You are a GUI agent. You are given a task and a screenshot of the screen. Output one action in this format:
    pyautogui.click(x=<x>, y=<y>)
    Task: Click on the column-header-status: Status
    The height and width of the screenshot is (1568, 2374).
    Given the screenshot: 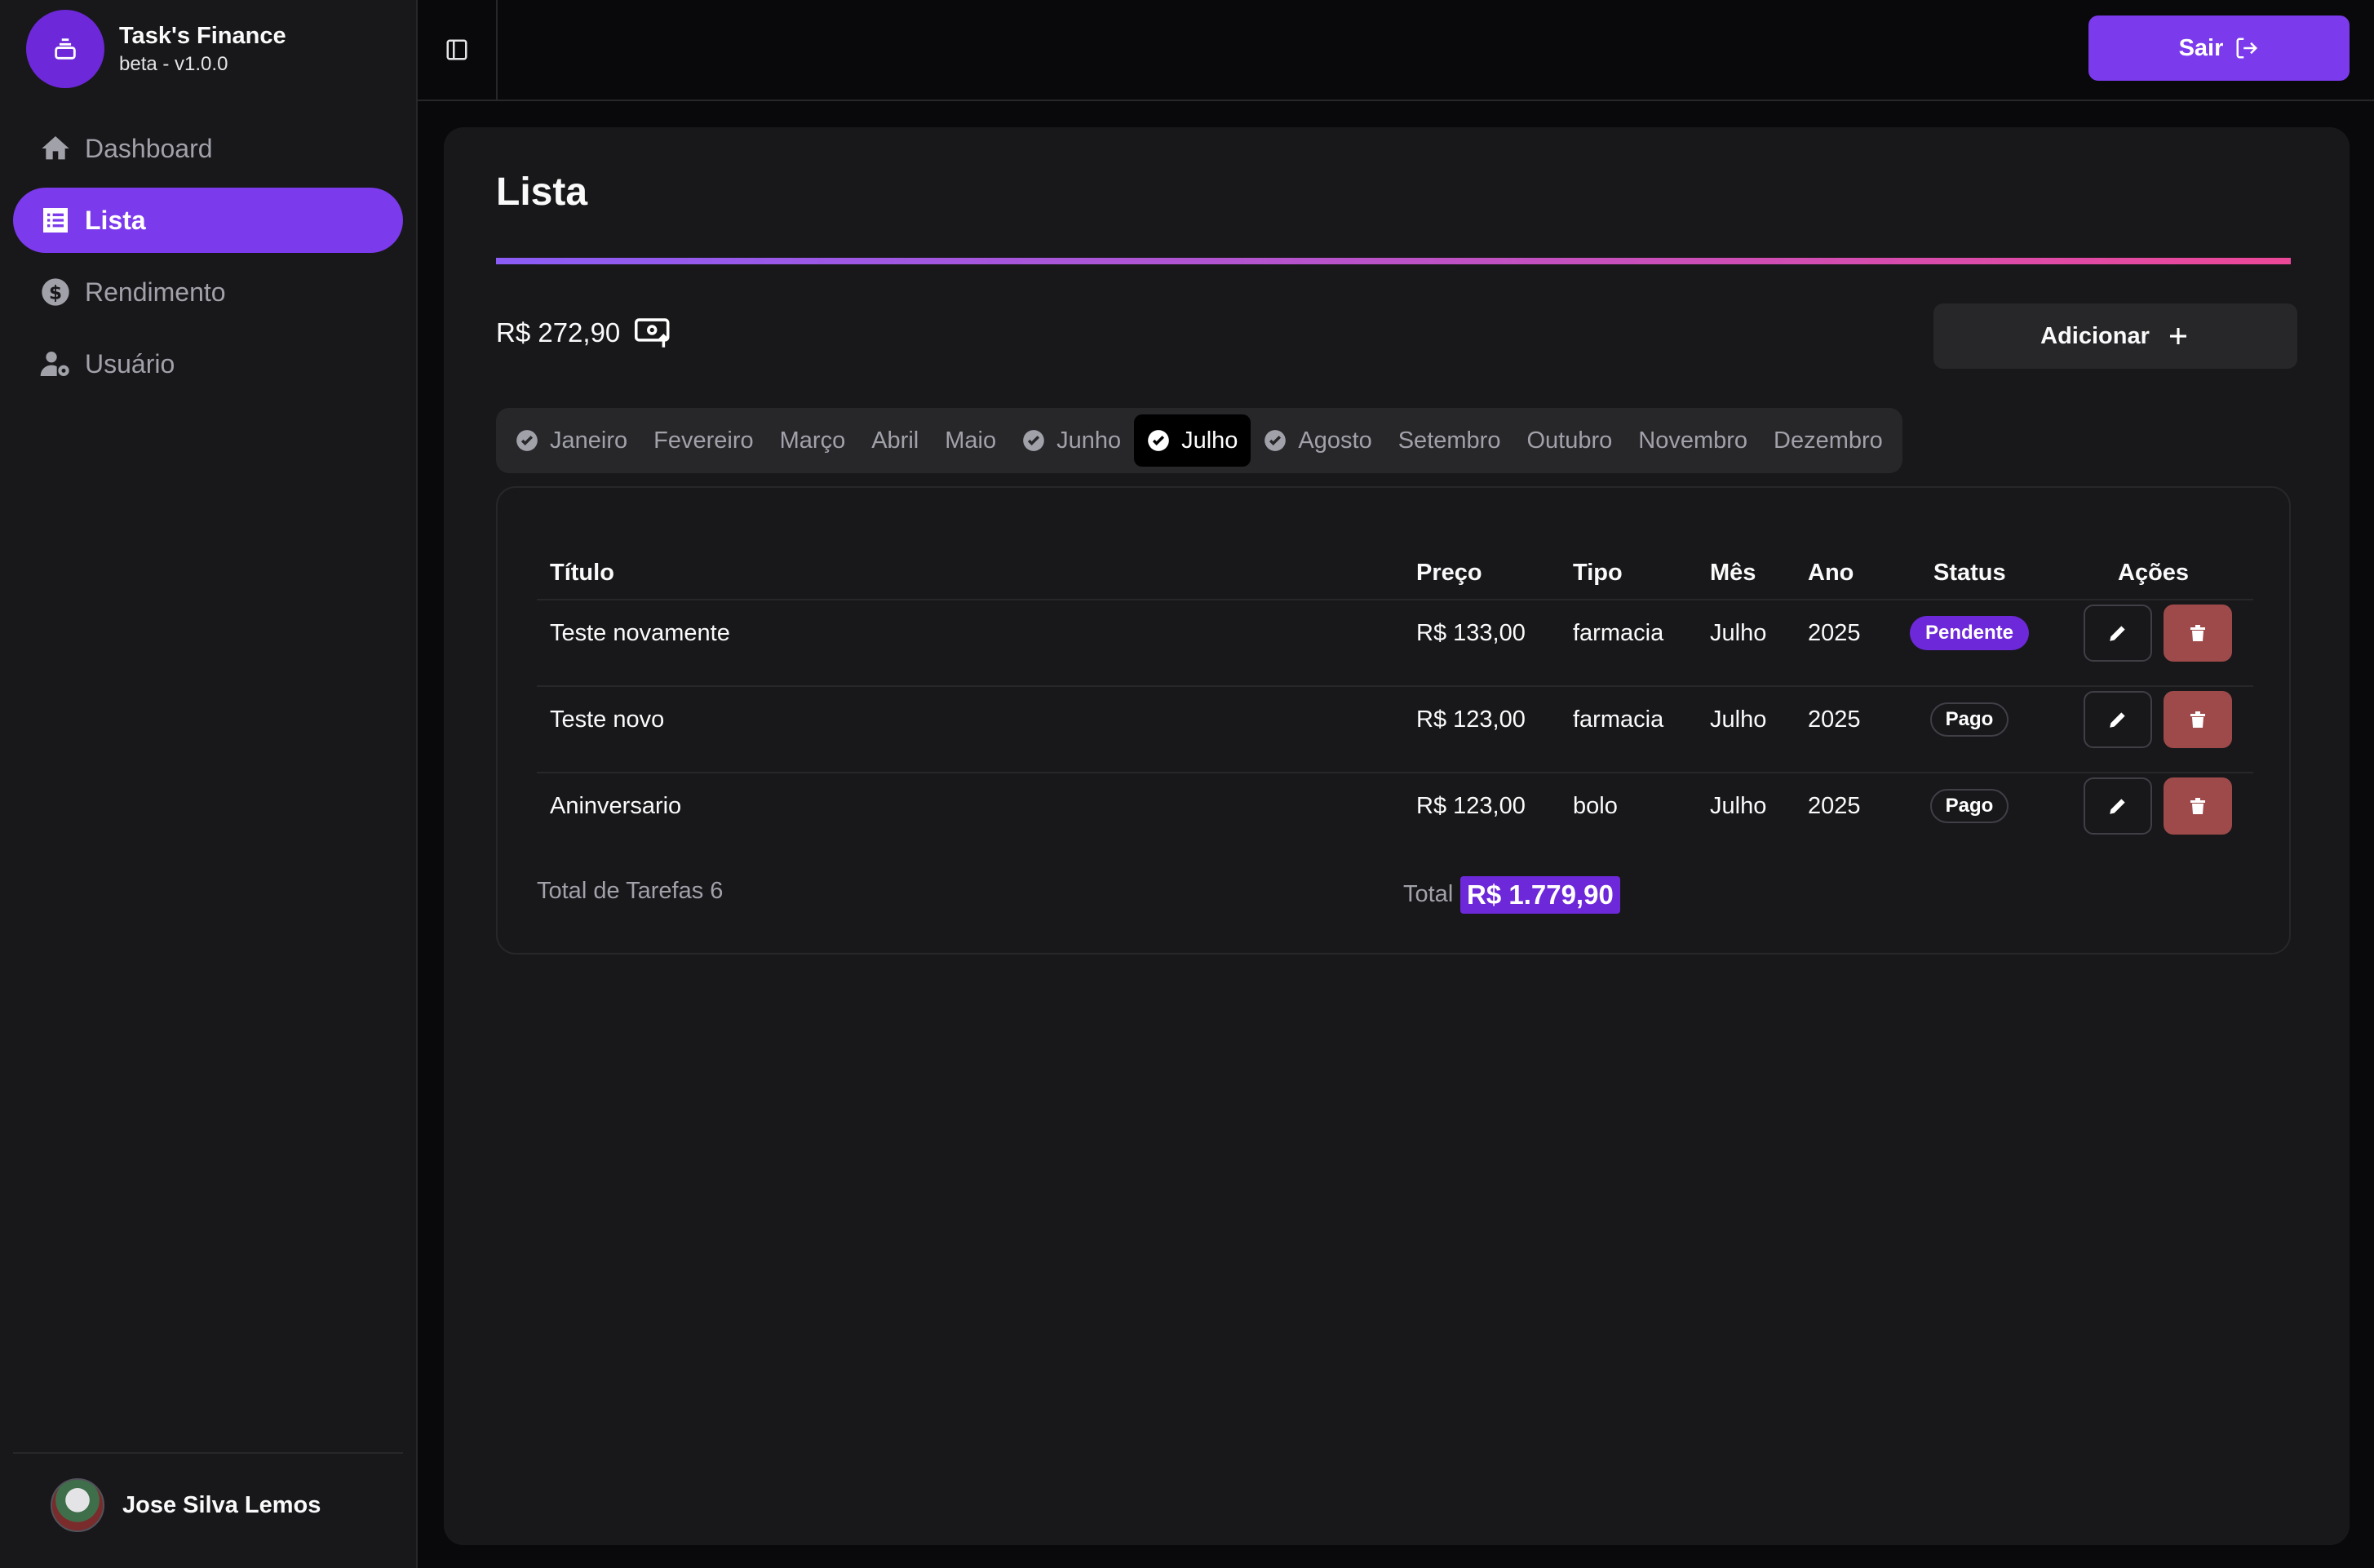 What is the action you would take?
    pyautogui.click(x=1969, y=573)
    